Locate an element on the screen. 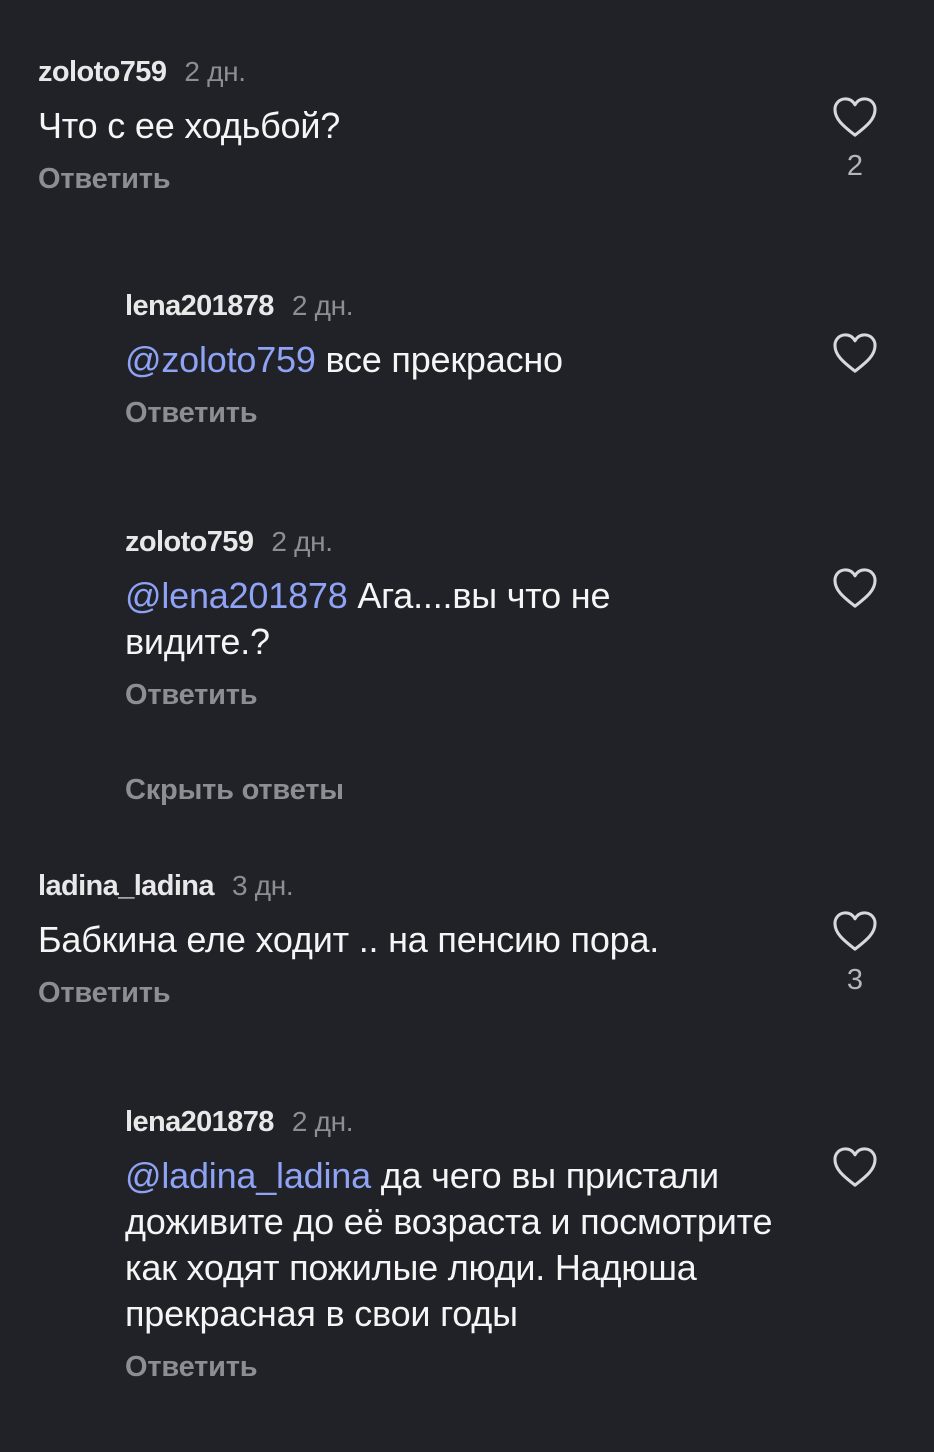 Image resolution: width=934 pixels, height=1452 pixels. comment-mention: @lena201878 is located at coordinates (236, 595).